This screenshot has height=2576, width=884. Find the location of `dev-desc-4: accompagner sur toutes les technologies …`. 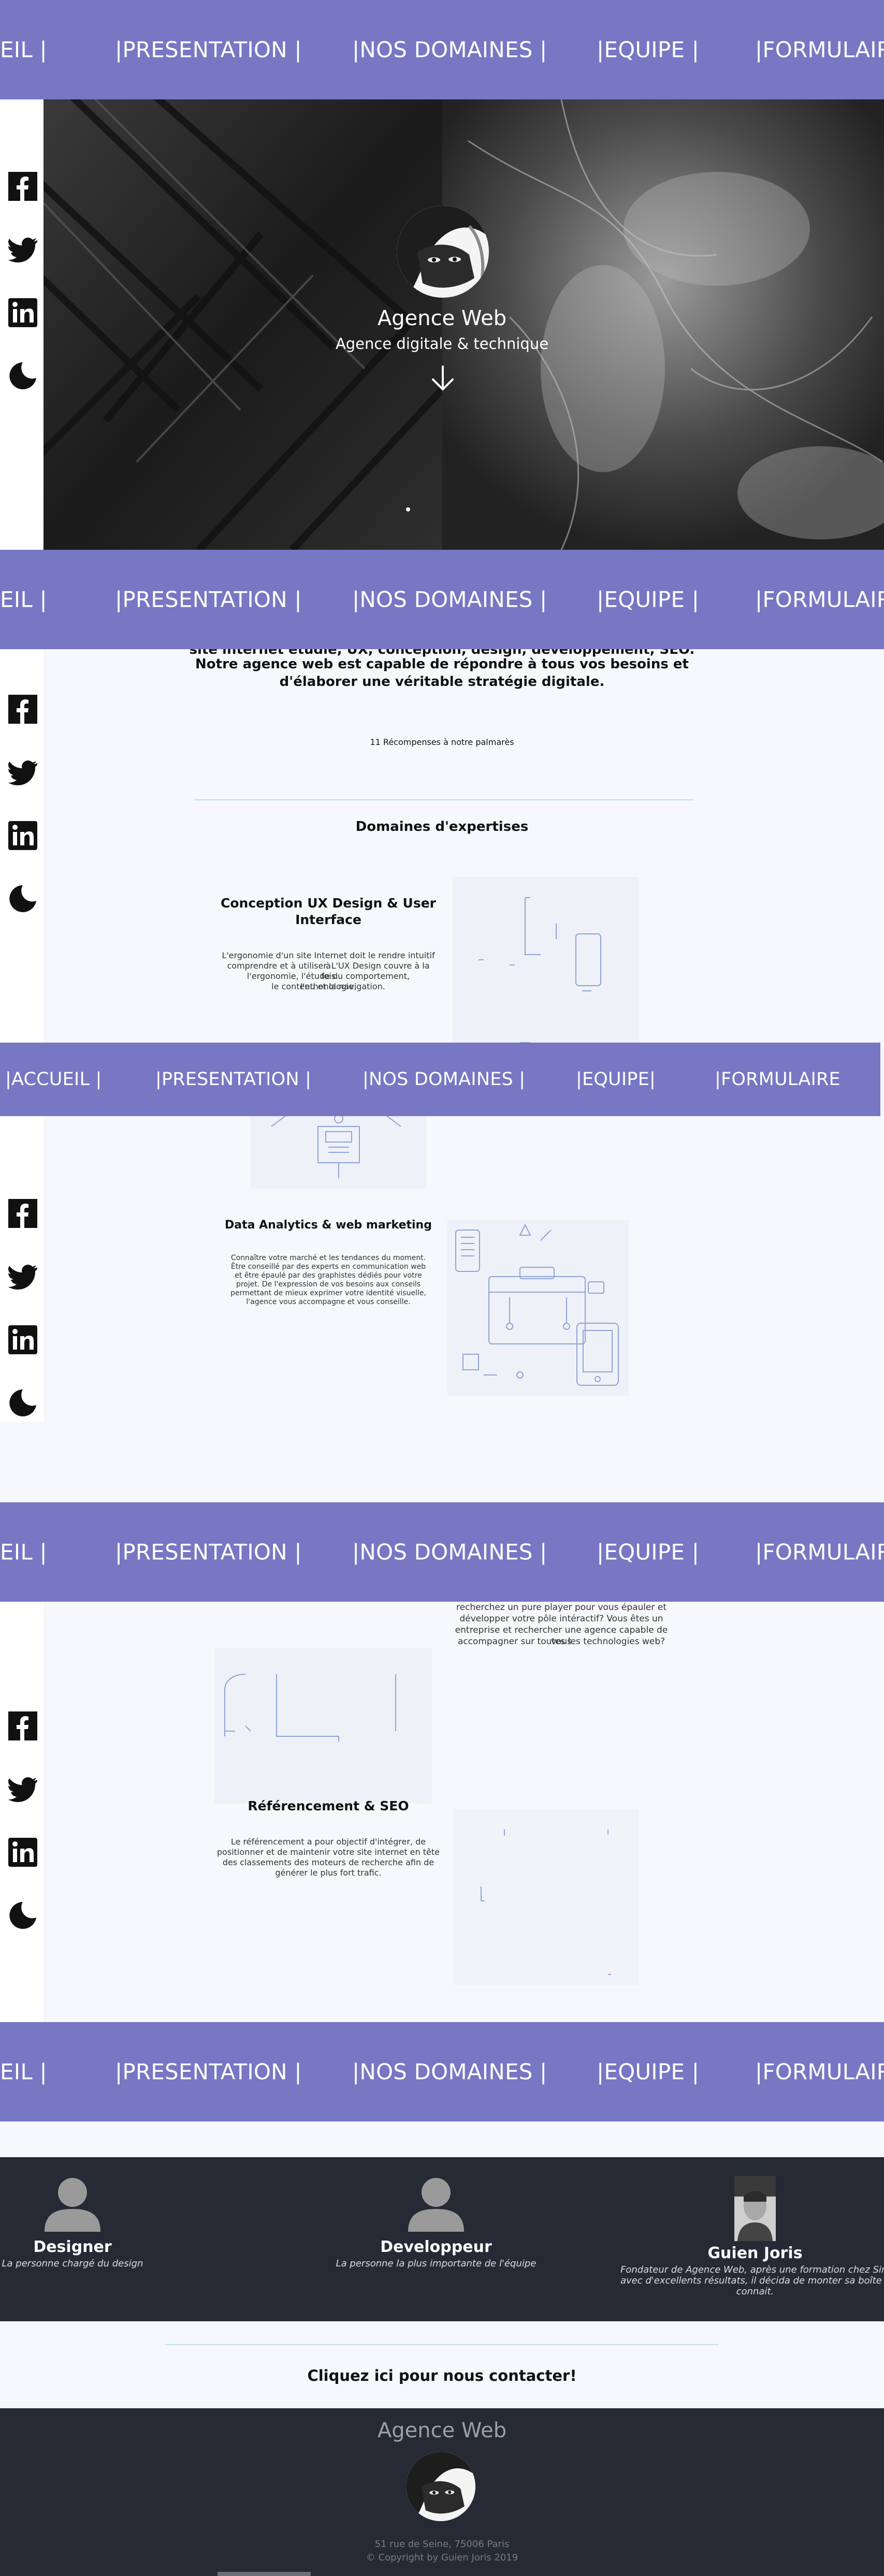

dev-desc-4: accompagner sur toutes les technologies … is located at coordinates (561, 1642).